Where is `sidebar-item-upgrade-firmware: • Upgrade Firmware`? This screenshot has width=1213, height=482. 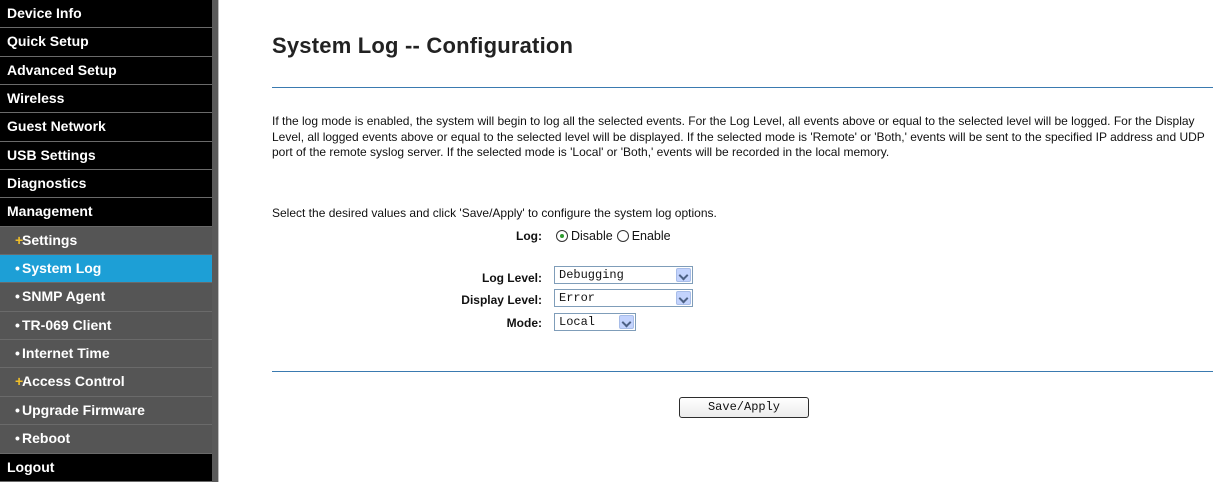 sidebar-item-upgrade-firmware: • Upgrade Firmware is located at coordinates (106, 411).